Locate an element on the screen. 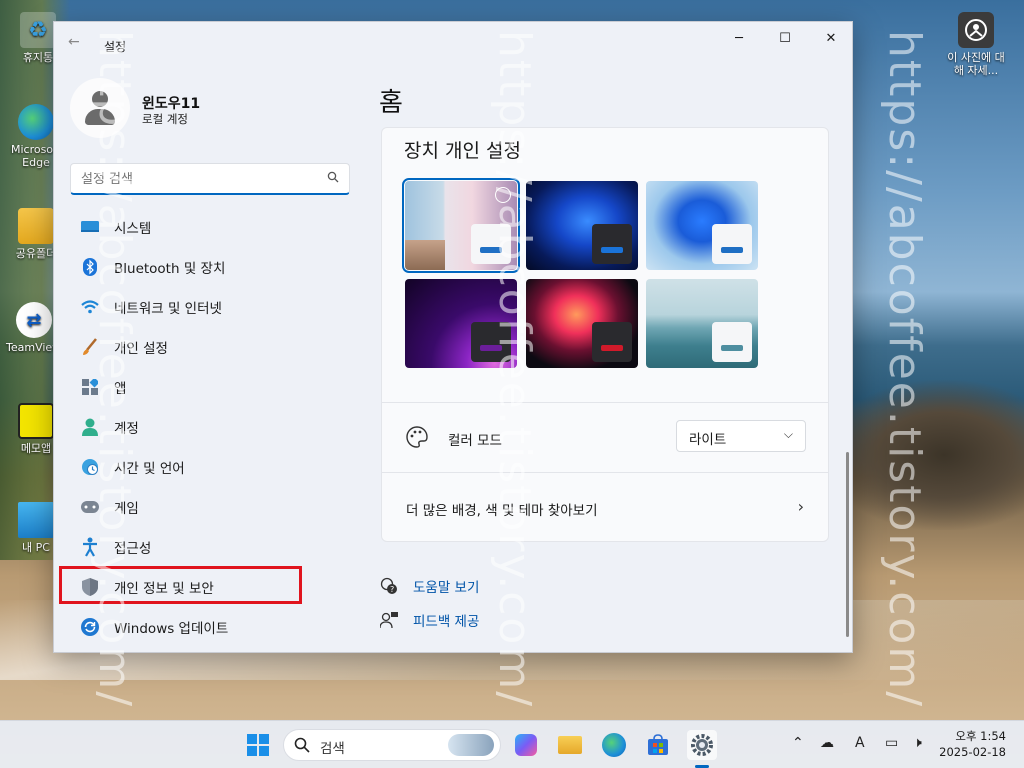 The image size is (1024, 768). maximize-button: ☐ is located at coordinates (785, 38).